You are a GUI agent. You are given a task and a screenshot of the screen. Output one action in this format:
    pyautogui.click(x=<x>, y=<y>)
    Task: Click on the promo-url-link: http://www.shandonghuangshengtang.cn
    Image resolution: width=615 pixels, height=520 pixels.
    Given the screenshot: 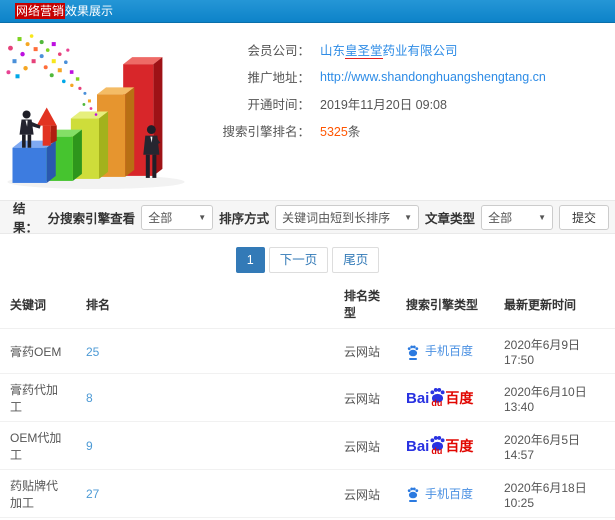 What is the action you would take?
    pyautogui.click(x=433, y=77)
    